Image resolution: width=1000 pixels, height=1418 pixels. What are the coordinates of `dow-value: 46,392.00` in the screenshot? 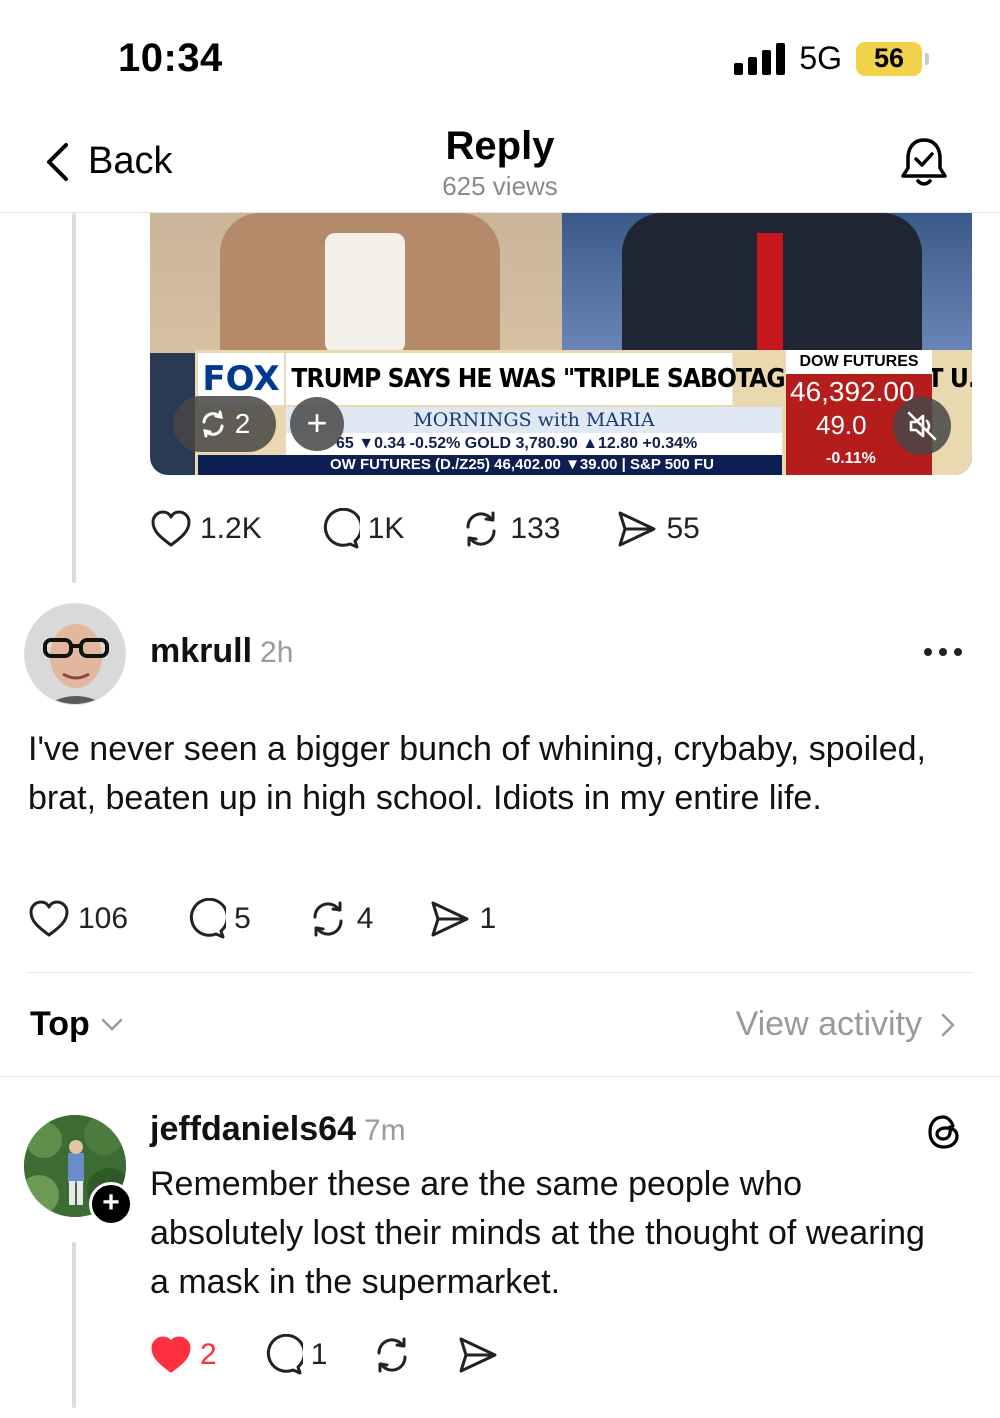 It's located at (852, 391).